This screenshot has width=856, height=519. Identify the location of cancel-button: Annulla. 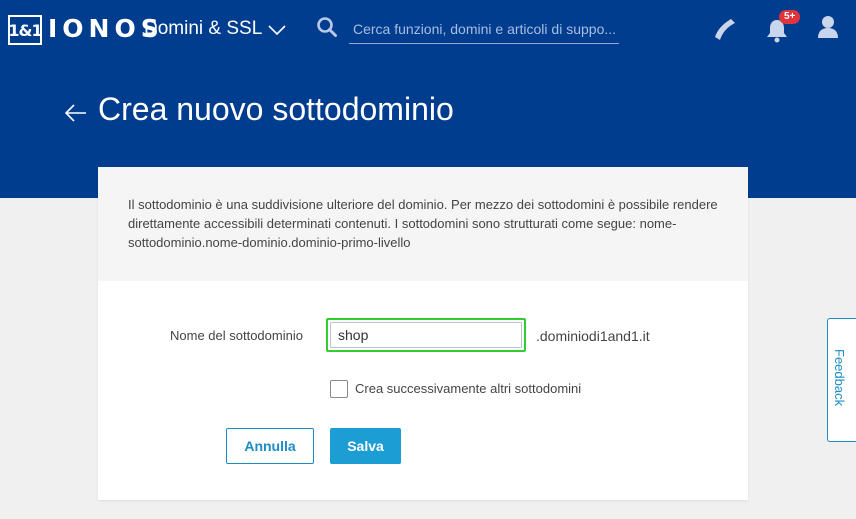
(270, 446).